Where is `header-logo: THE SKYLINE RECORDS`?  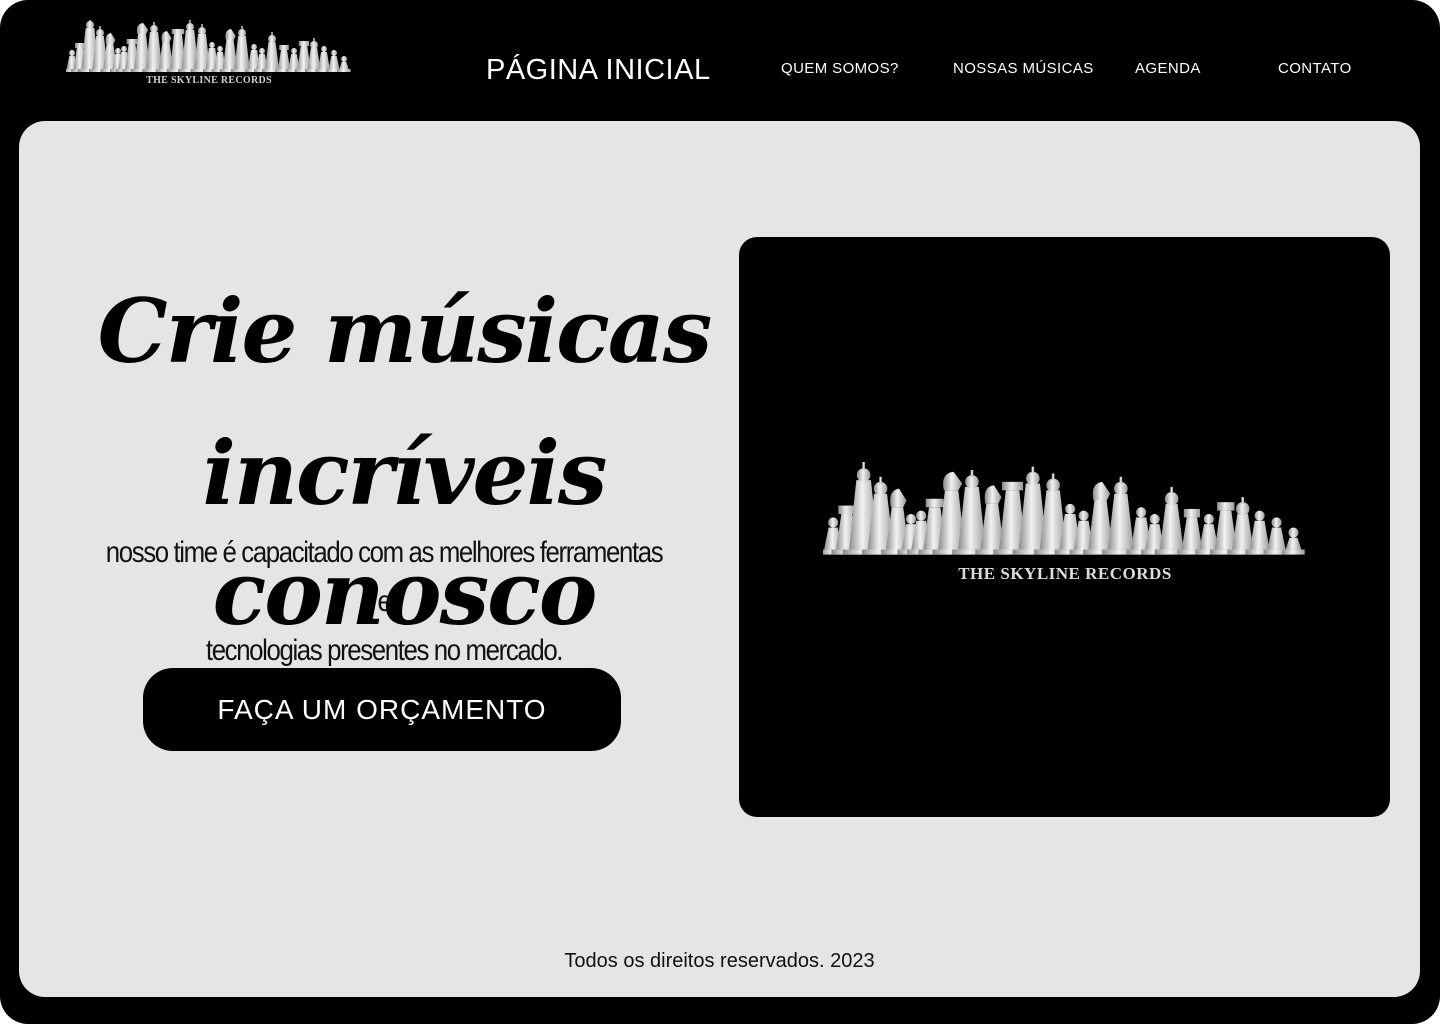 header-logo: THE SKYLINE RECORDS is located at coordinates (209, 55).